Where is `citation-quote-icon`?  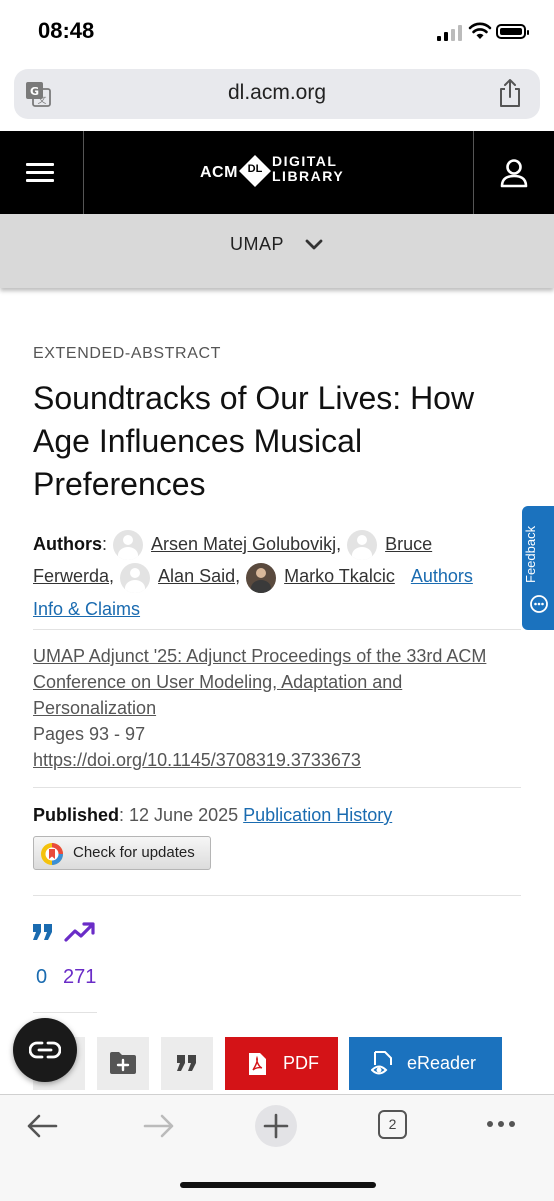
citation-quote-icon is located at coordinates (42, 932).